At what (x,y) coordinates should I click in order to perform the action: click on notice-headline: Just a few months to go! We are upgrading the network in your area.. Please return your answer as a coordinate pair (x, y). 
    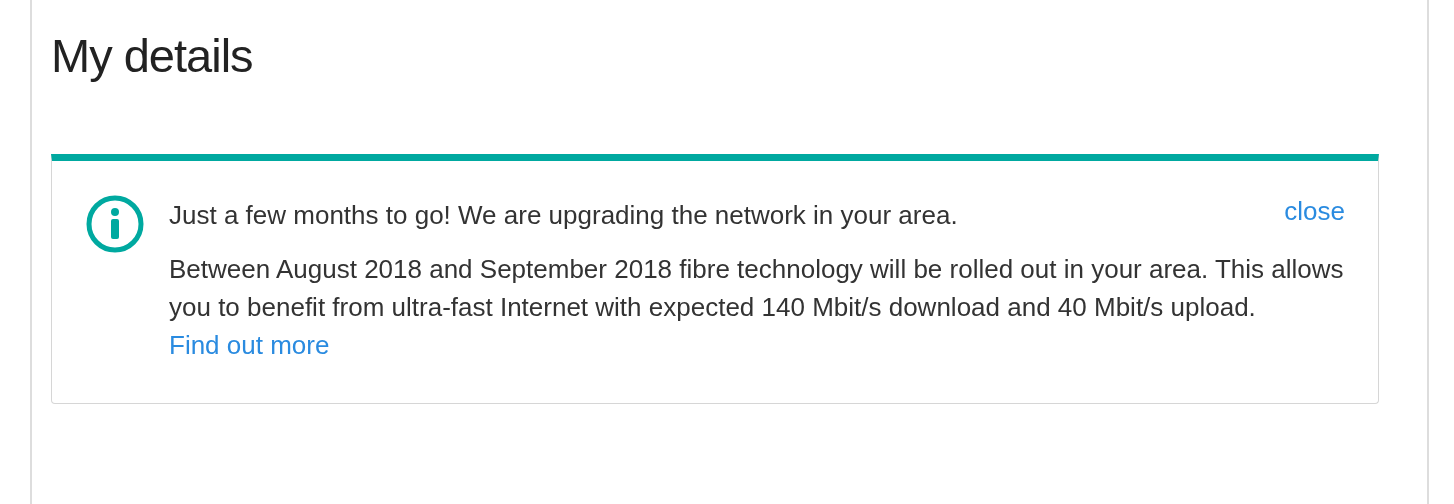
    Looking at the image, I should click on (563, 216).